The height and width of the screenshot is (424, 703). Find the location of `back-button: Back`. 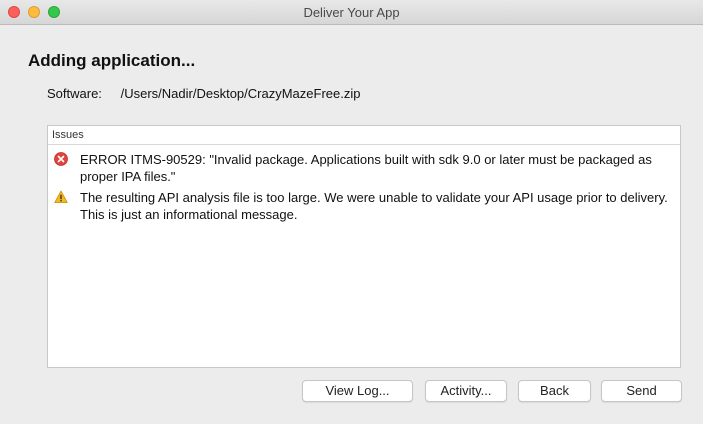

back-button: Back is located at coordinates (554, 391).